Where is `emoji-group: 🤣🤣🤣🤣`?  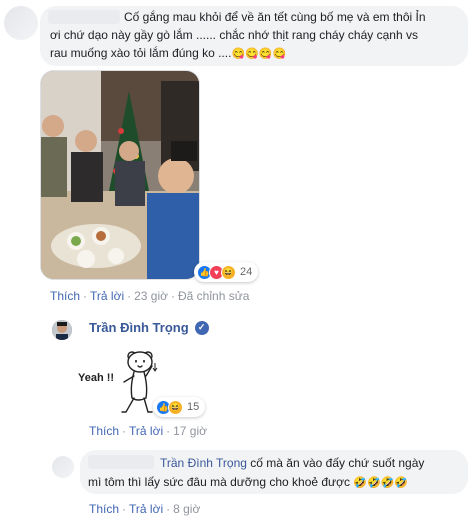 emoji-group: 🤣🤣🤣🤣 is located at coordinates (381, 483).